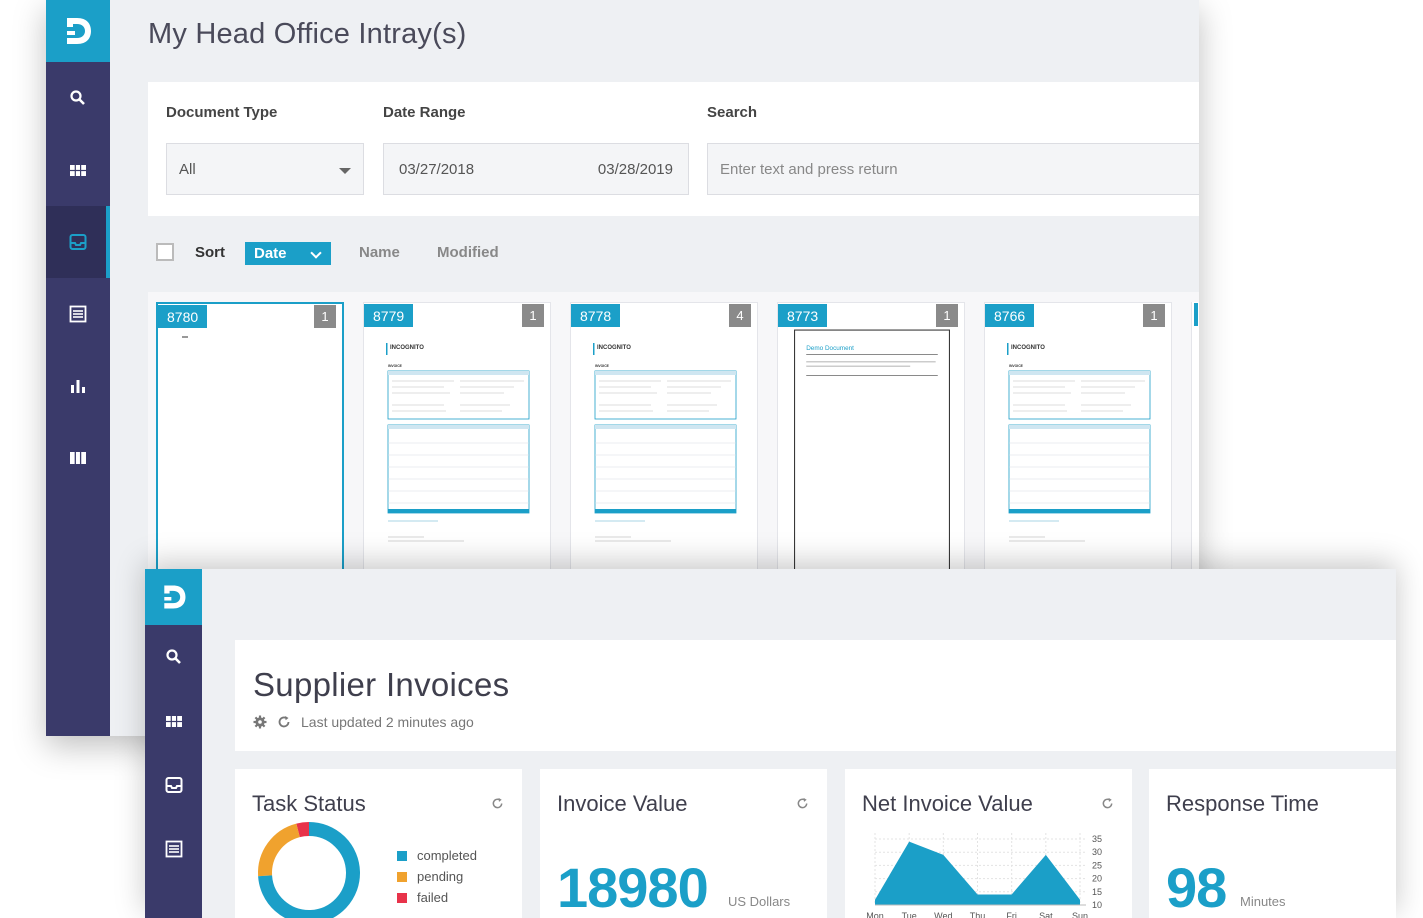 This screenshot has width=1423, height=918. Describe the element at coordinates (183, 316) in the screenshot. I see `document-id: 8780` at that location.